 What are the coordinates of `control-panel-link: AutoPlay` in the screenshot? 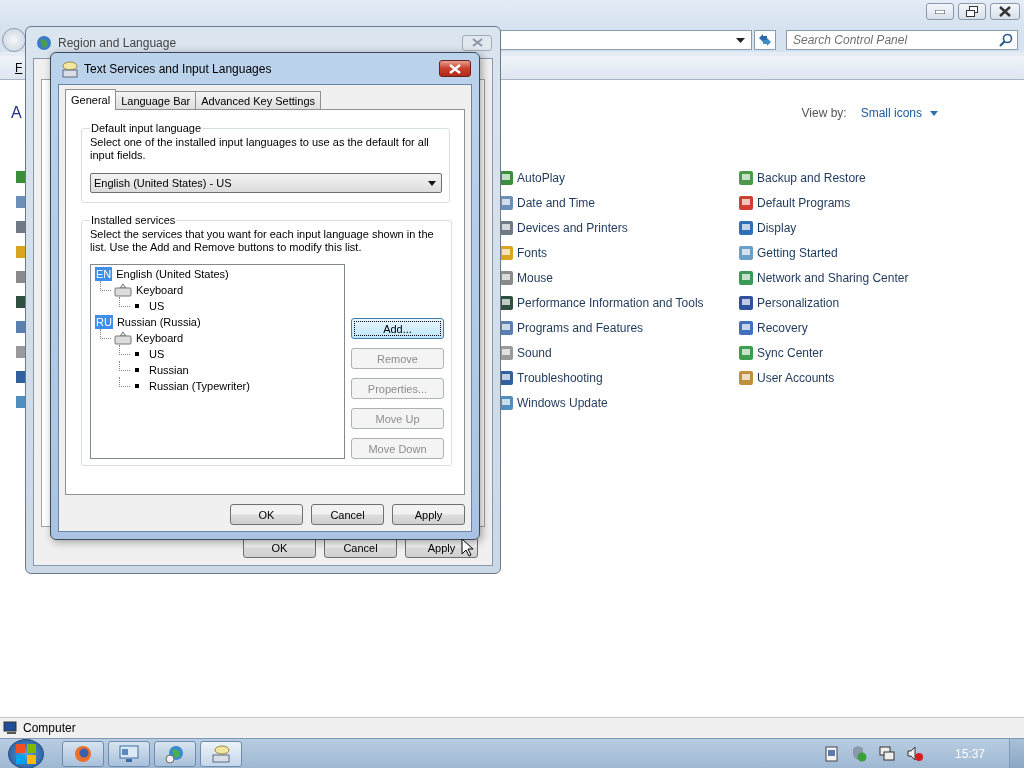 It's located at (541, 177).